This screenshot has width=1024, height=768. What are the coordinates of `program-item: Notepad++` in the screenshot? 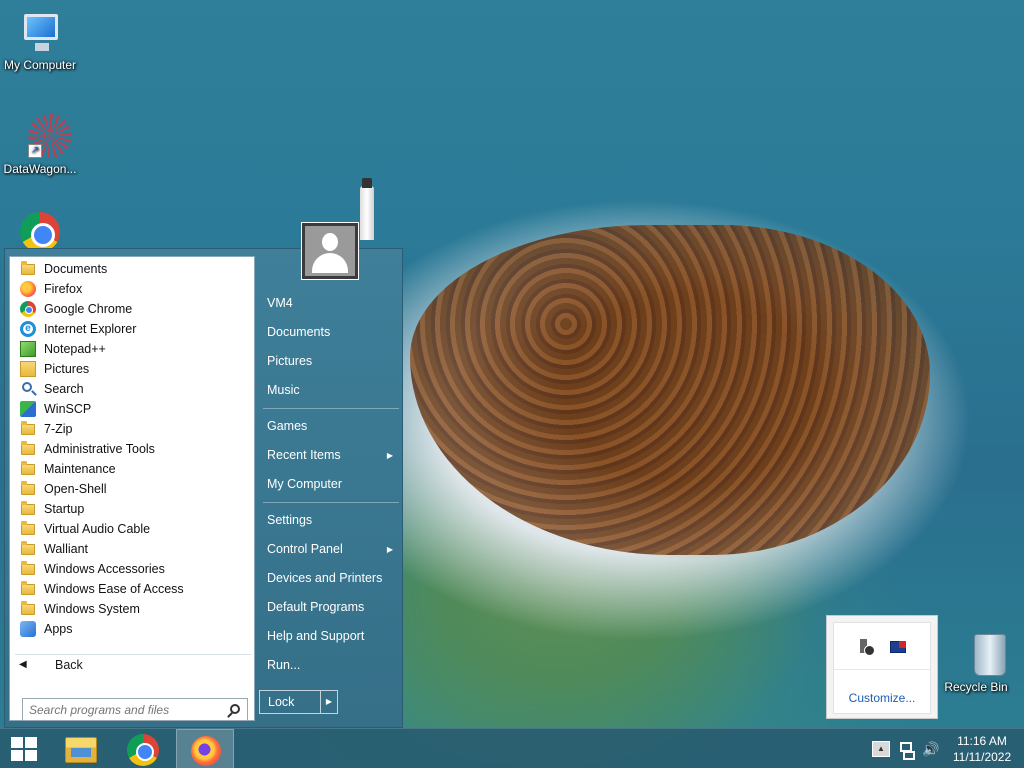 It's located at (132, 349).